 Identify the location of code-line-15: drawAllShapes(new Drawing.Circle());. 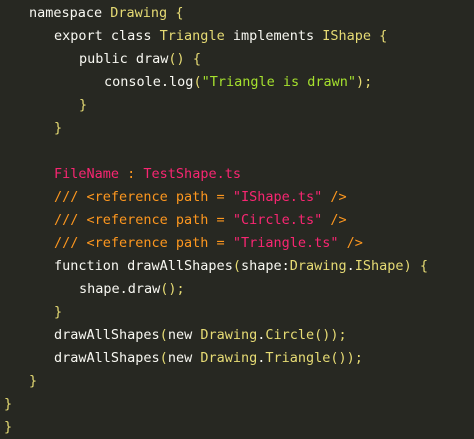
(200, 335).